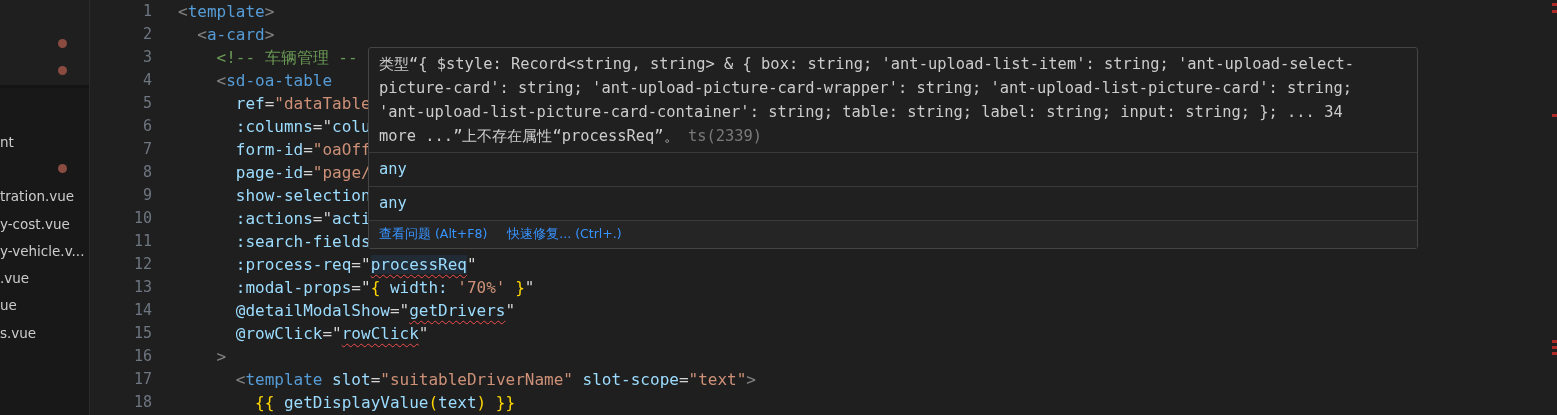 This screenshot has width=1557, height=415. What do you see at coordinates (724, 136) in the screenshot?
I see `error-code: ts(2339)` at bounding box center [724, 136].